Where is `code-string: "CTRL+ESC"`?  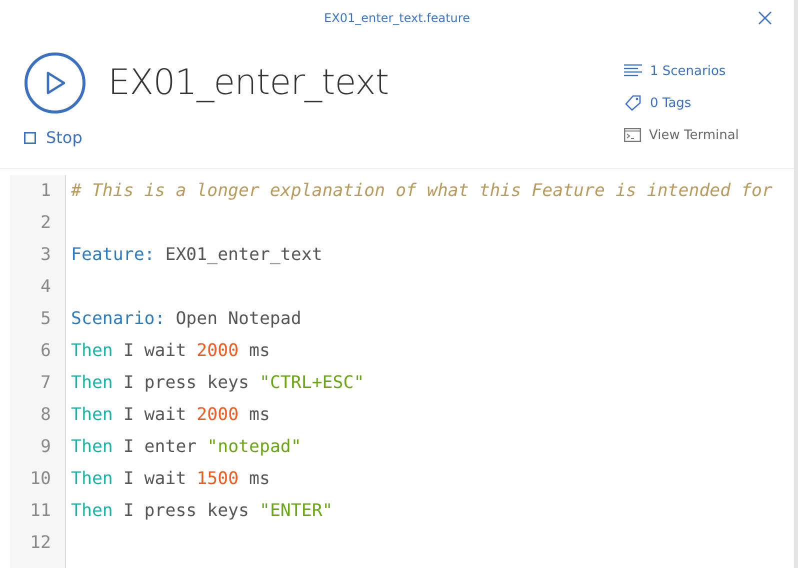 code-string: "CTRL+ESC" is located at coordinates (311, 383).